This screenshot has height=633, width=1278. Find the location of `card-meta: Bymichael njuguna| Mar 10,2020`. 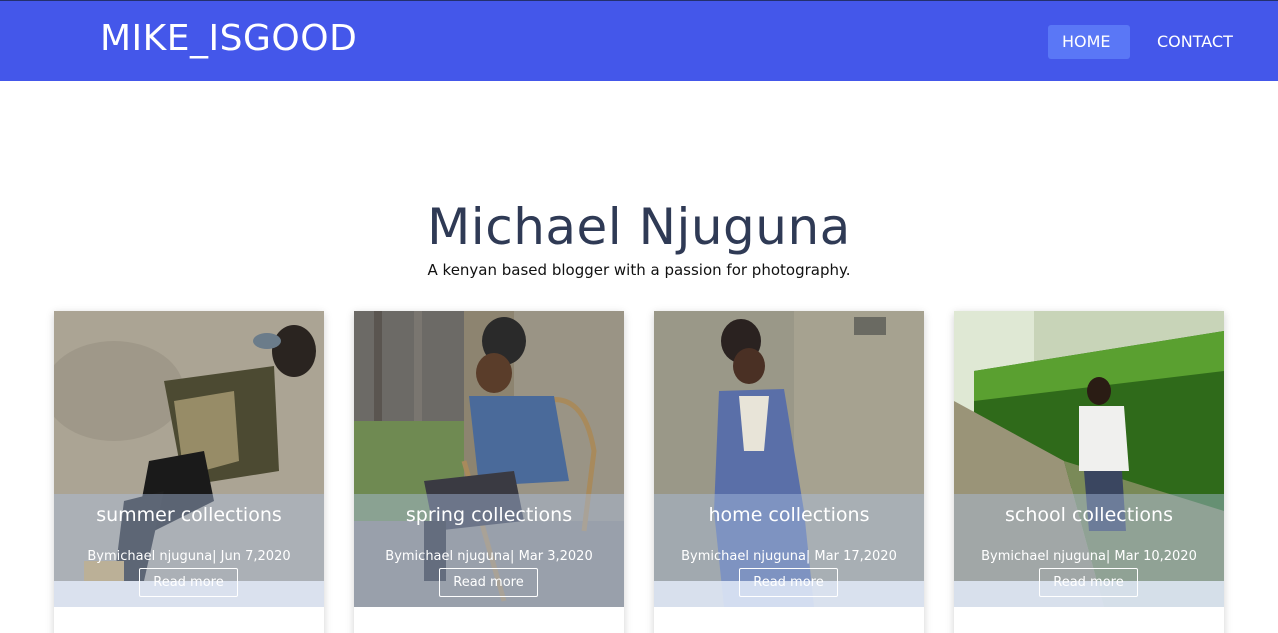

card-meta: Bymichael njuguna| Mar 10,2020 is located at coordinates (1089, 556).